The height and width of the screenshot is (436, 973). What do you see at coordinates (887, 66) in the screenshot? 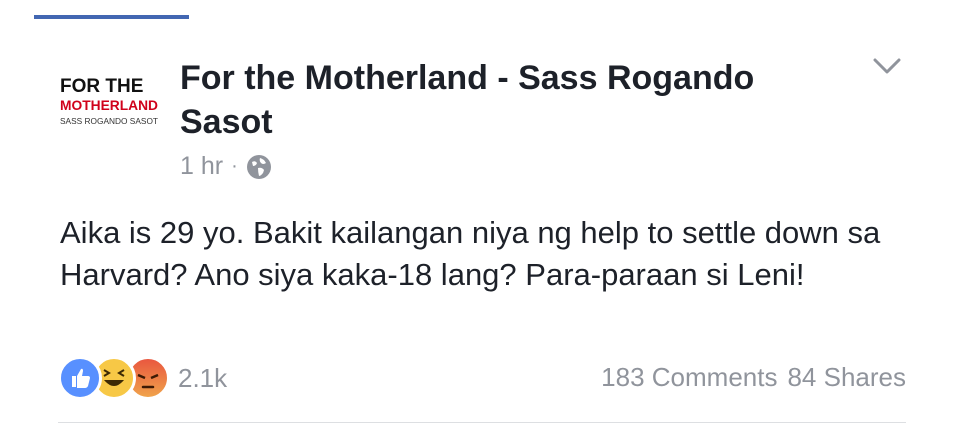
I see `chevron-down-icon` at bounding box center [887, 66].